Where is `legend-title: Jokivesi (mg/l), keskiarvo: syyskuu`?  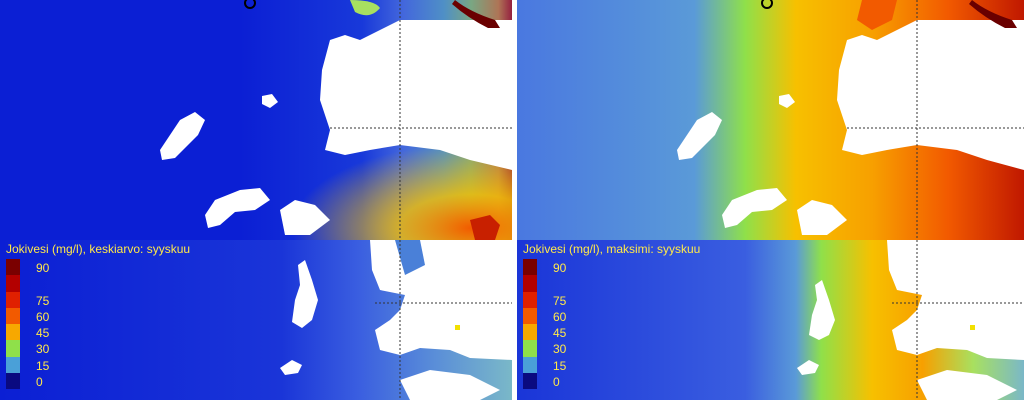 legend-title: Jokivesi (mg/l), keskiarvo: syyskuu is located at coordinates (98, 249).